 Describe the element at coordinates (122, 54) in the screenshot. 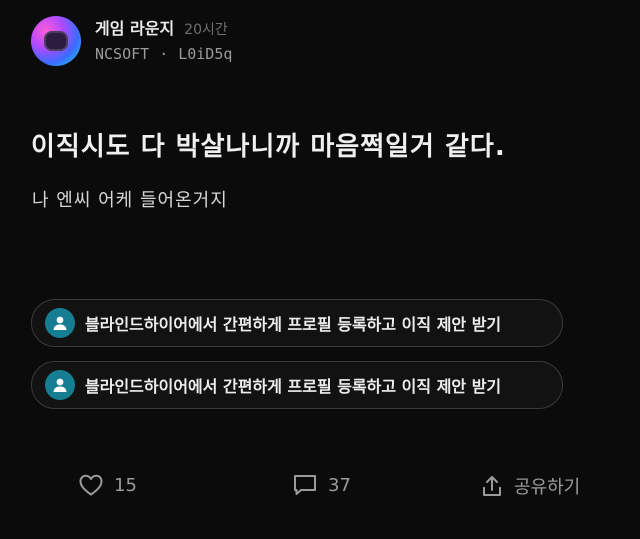

I see `company-name: NCSOFT` at that location.